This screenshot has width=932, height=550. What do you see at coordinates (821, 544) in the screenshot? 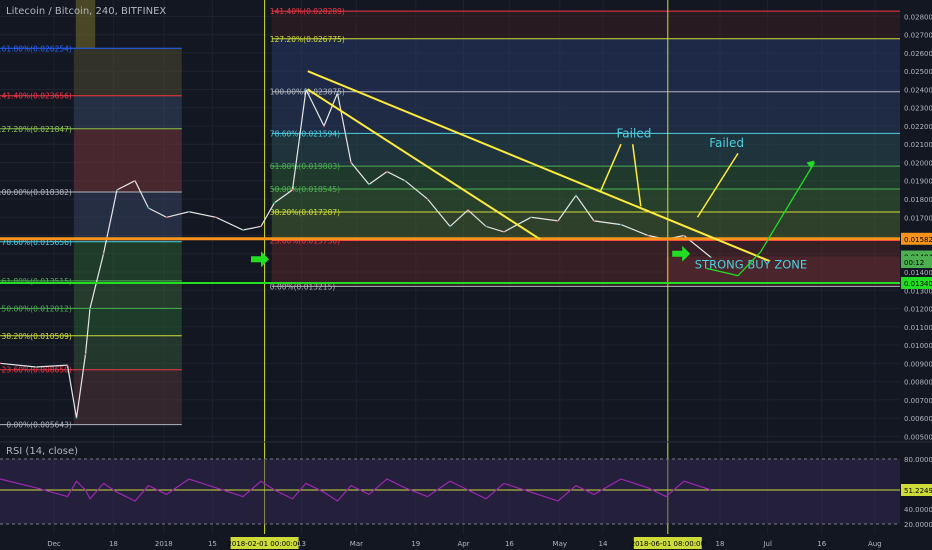
I see `time-label: 16` at bounding box center [821, 544].